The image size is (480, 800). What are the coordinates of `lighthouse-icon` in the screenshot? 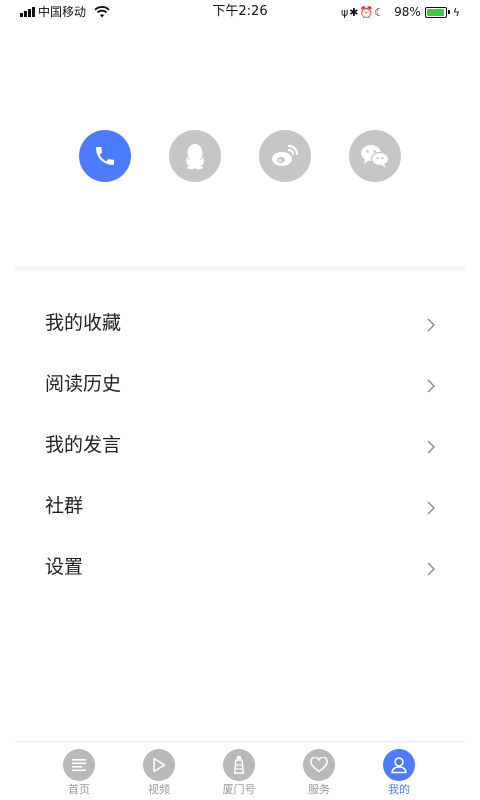 It's located at (239, 765).